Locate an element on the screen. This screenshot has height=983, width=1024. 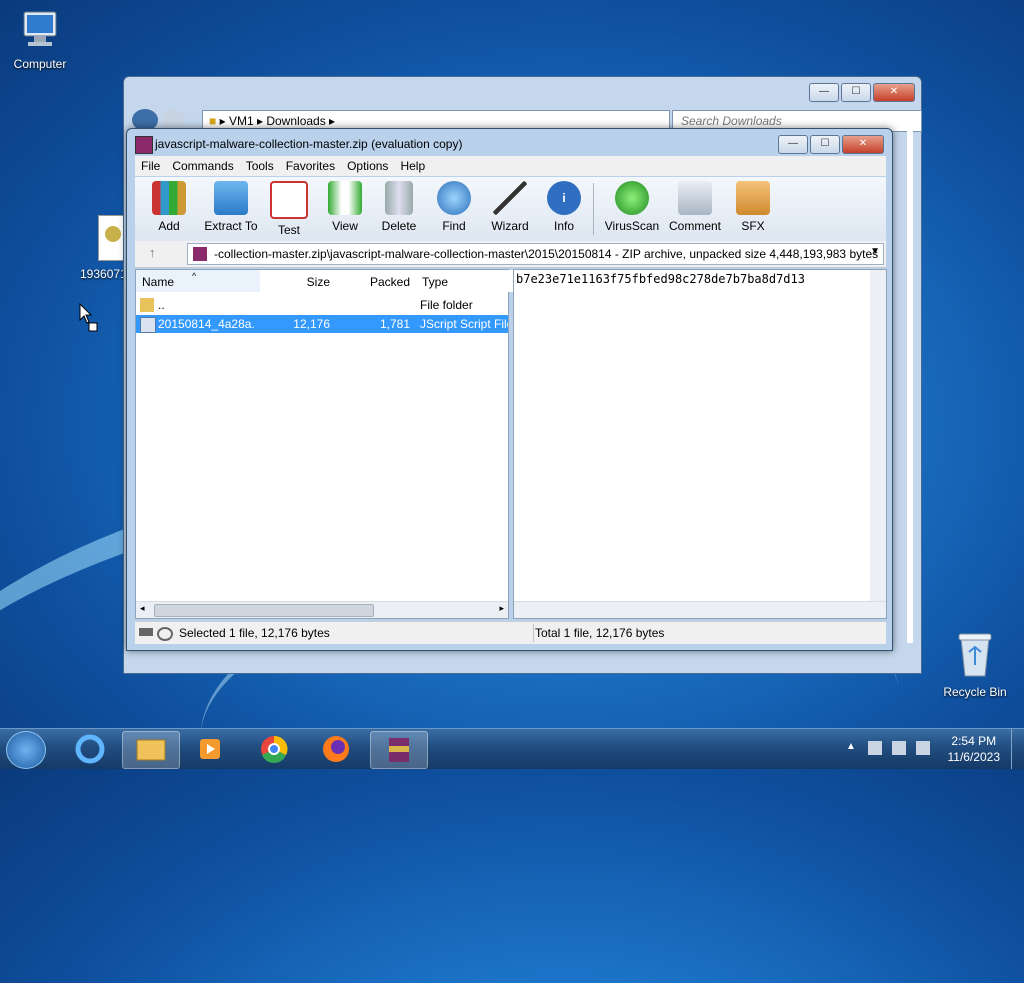
desktop-icon-label: Computer is located at coordinates (40, 64).